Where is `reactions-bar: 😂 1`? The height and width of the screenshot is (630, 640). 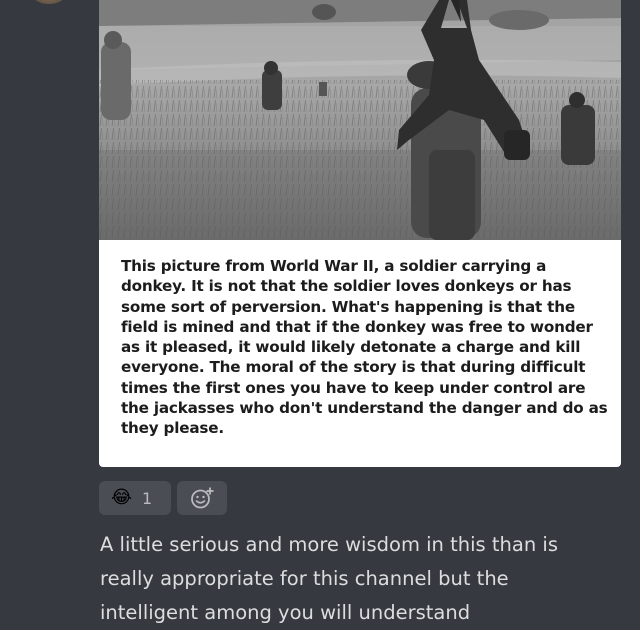 reactions-bar: 😂 1 is located at coordinates (163, 498).